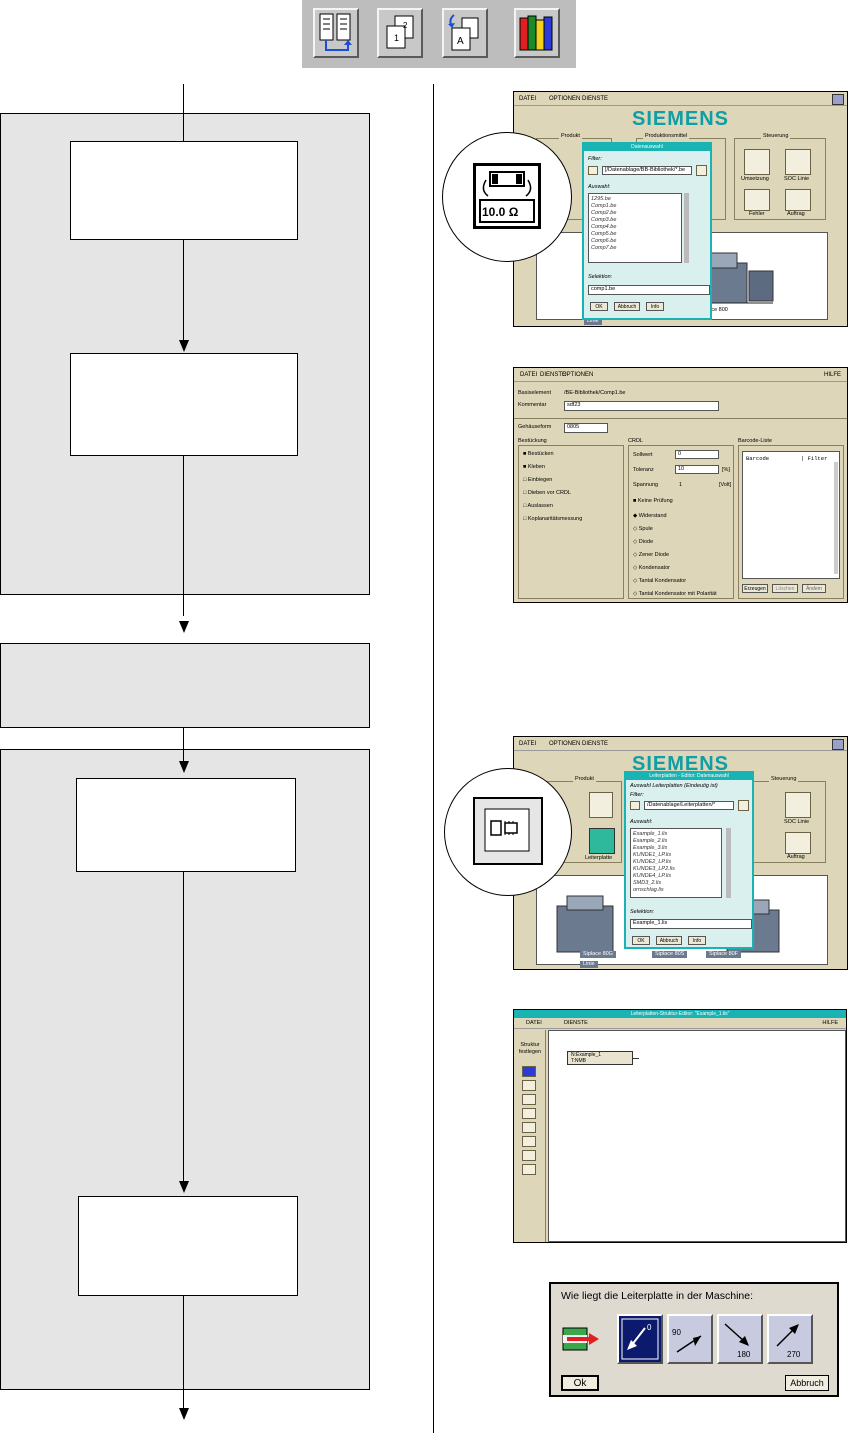 Image resolution: width=850 pixels, height=1433 pixels. I want to click on radio-tantal-kondensator: ◇ Tantal Kondensator, so click(659, 581).